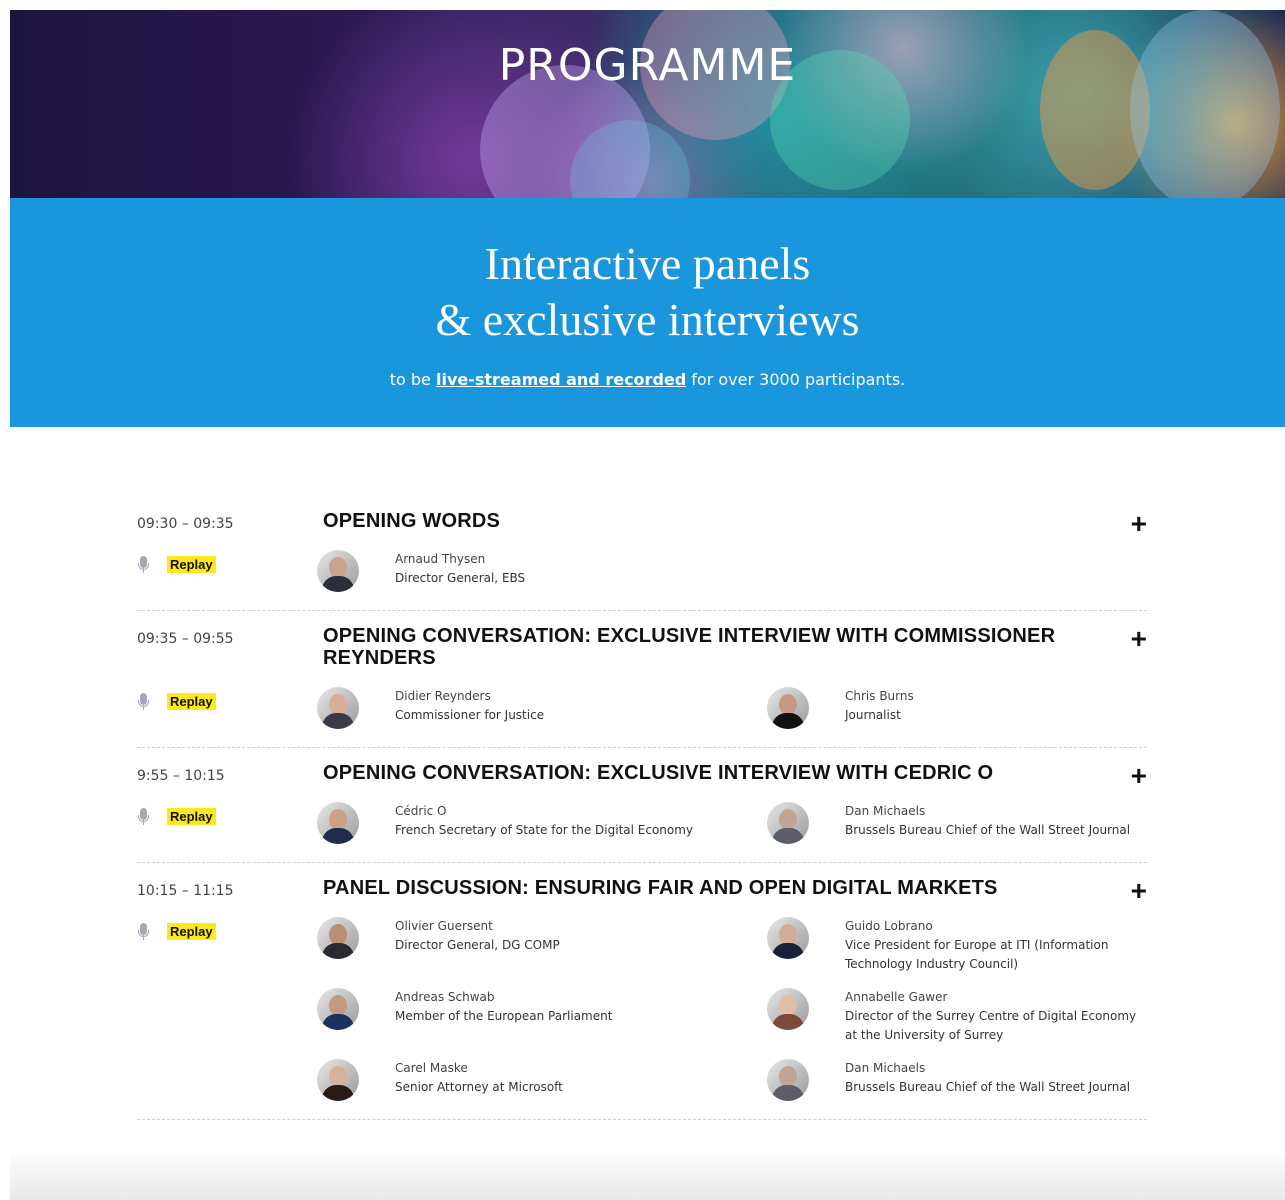  I want to click on speaker: Didier Reynders Commissioner for Justice, so click(542, 708).